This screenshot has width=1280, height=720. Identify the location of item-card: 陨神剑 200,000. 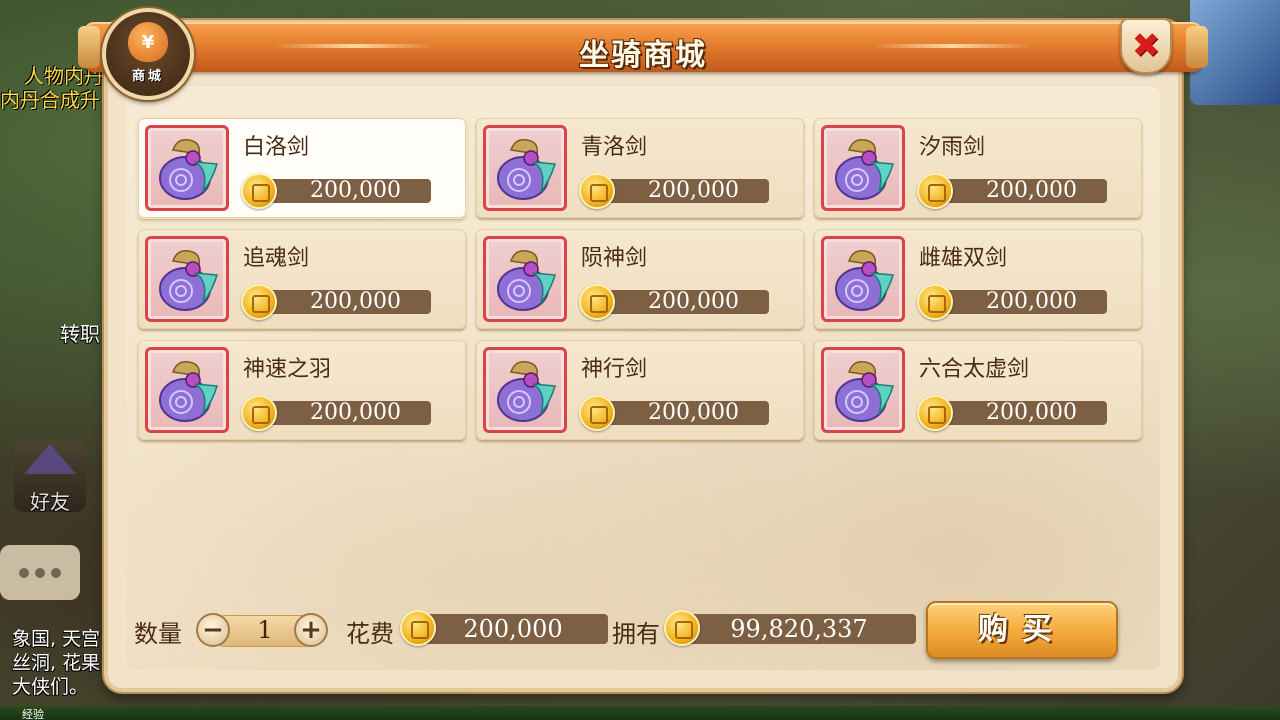
(640, 279).